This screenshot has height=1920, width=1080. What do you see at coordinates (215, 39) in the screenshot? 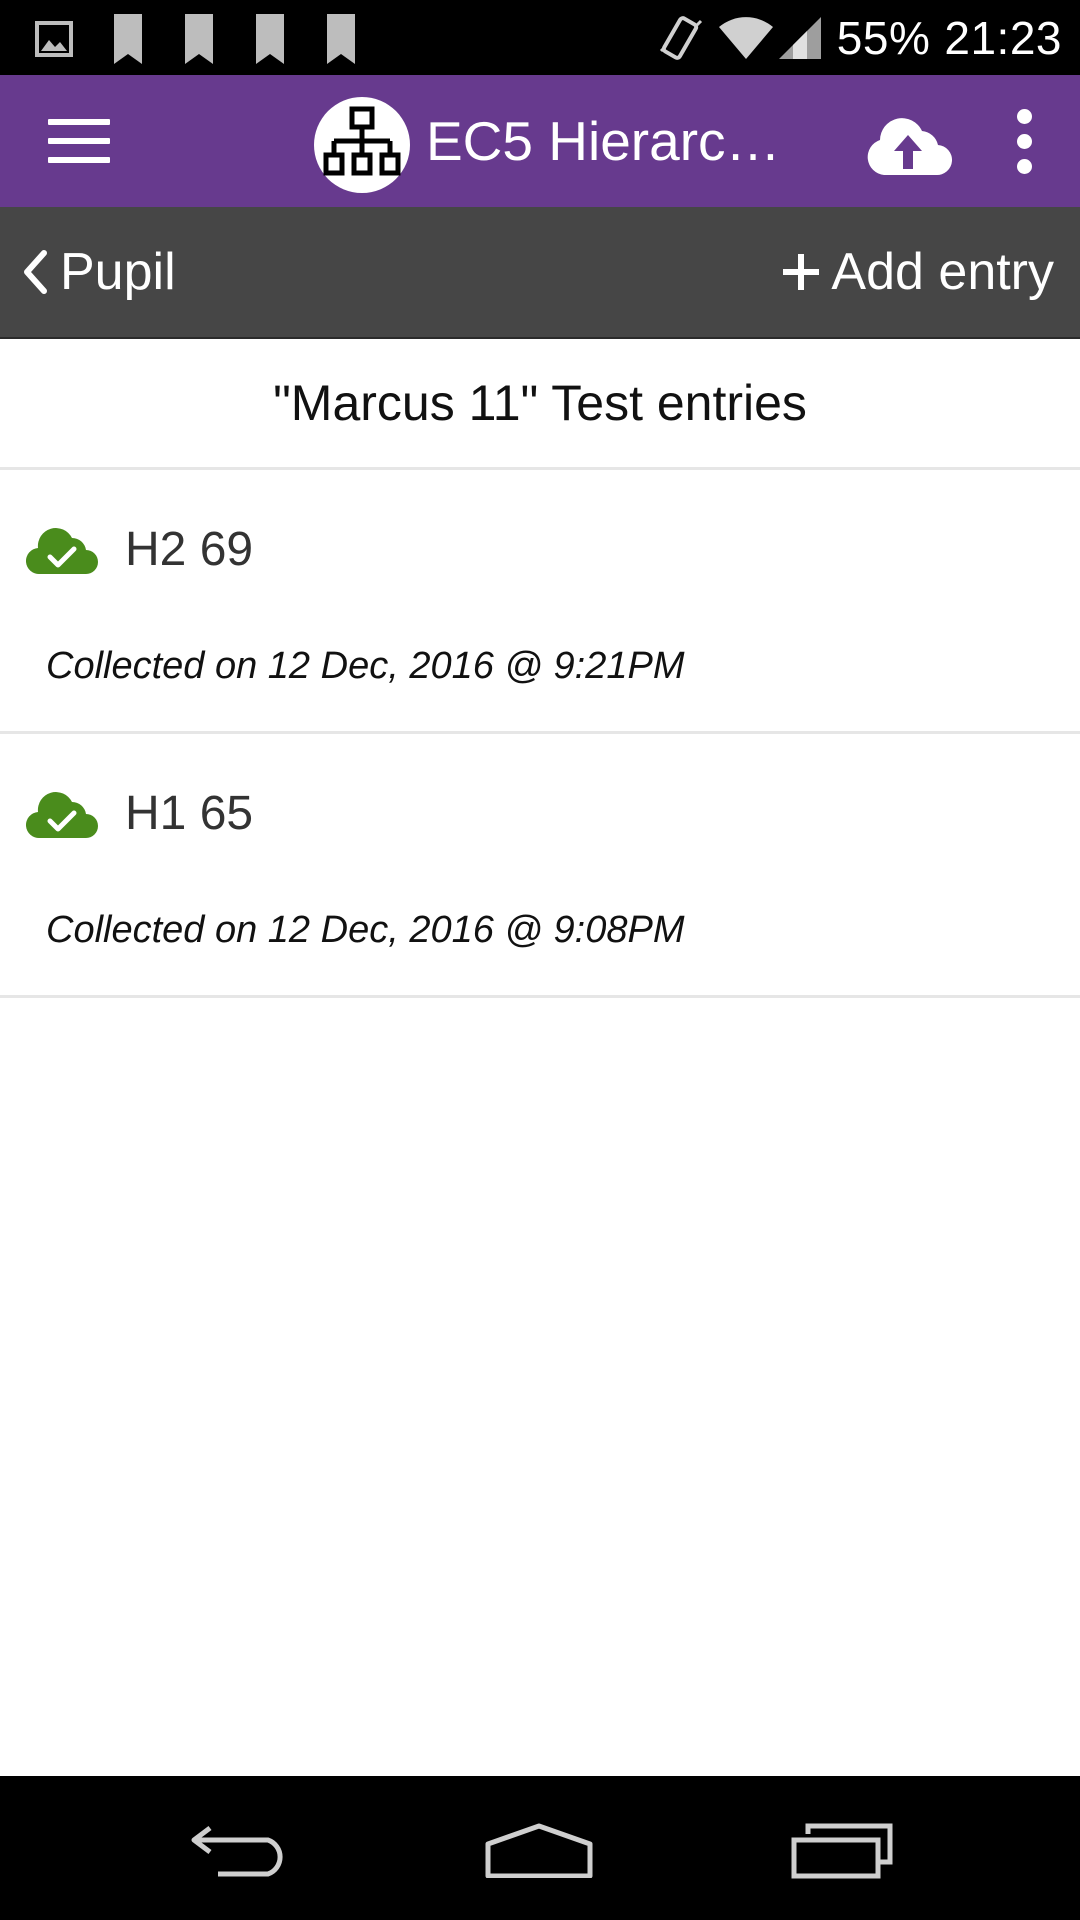
I see `notification-icons` at bounding box center [215, 39].